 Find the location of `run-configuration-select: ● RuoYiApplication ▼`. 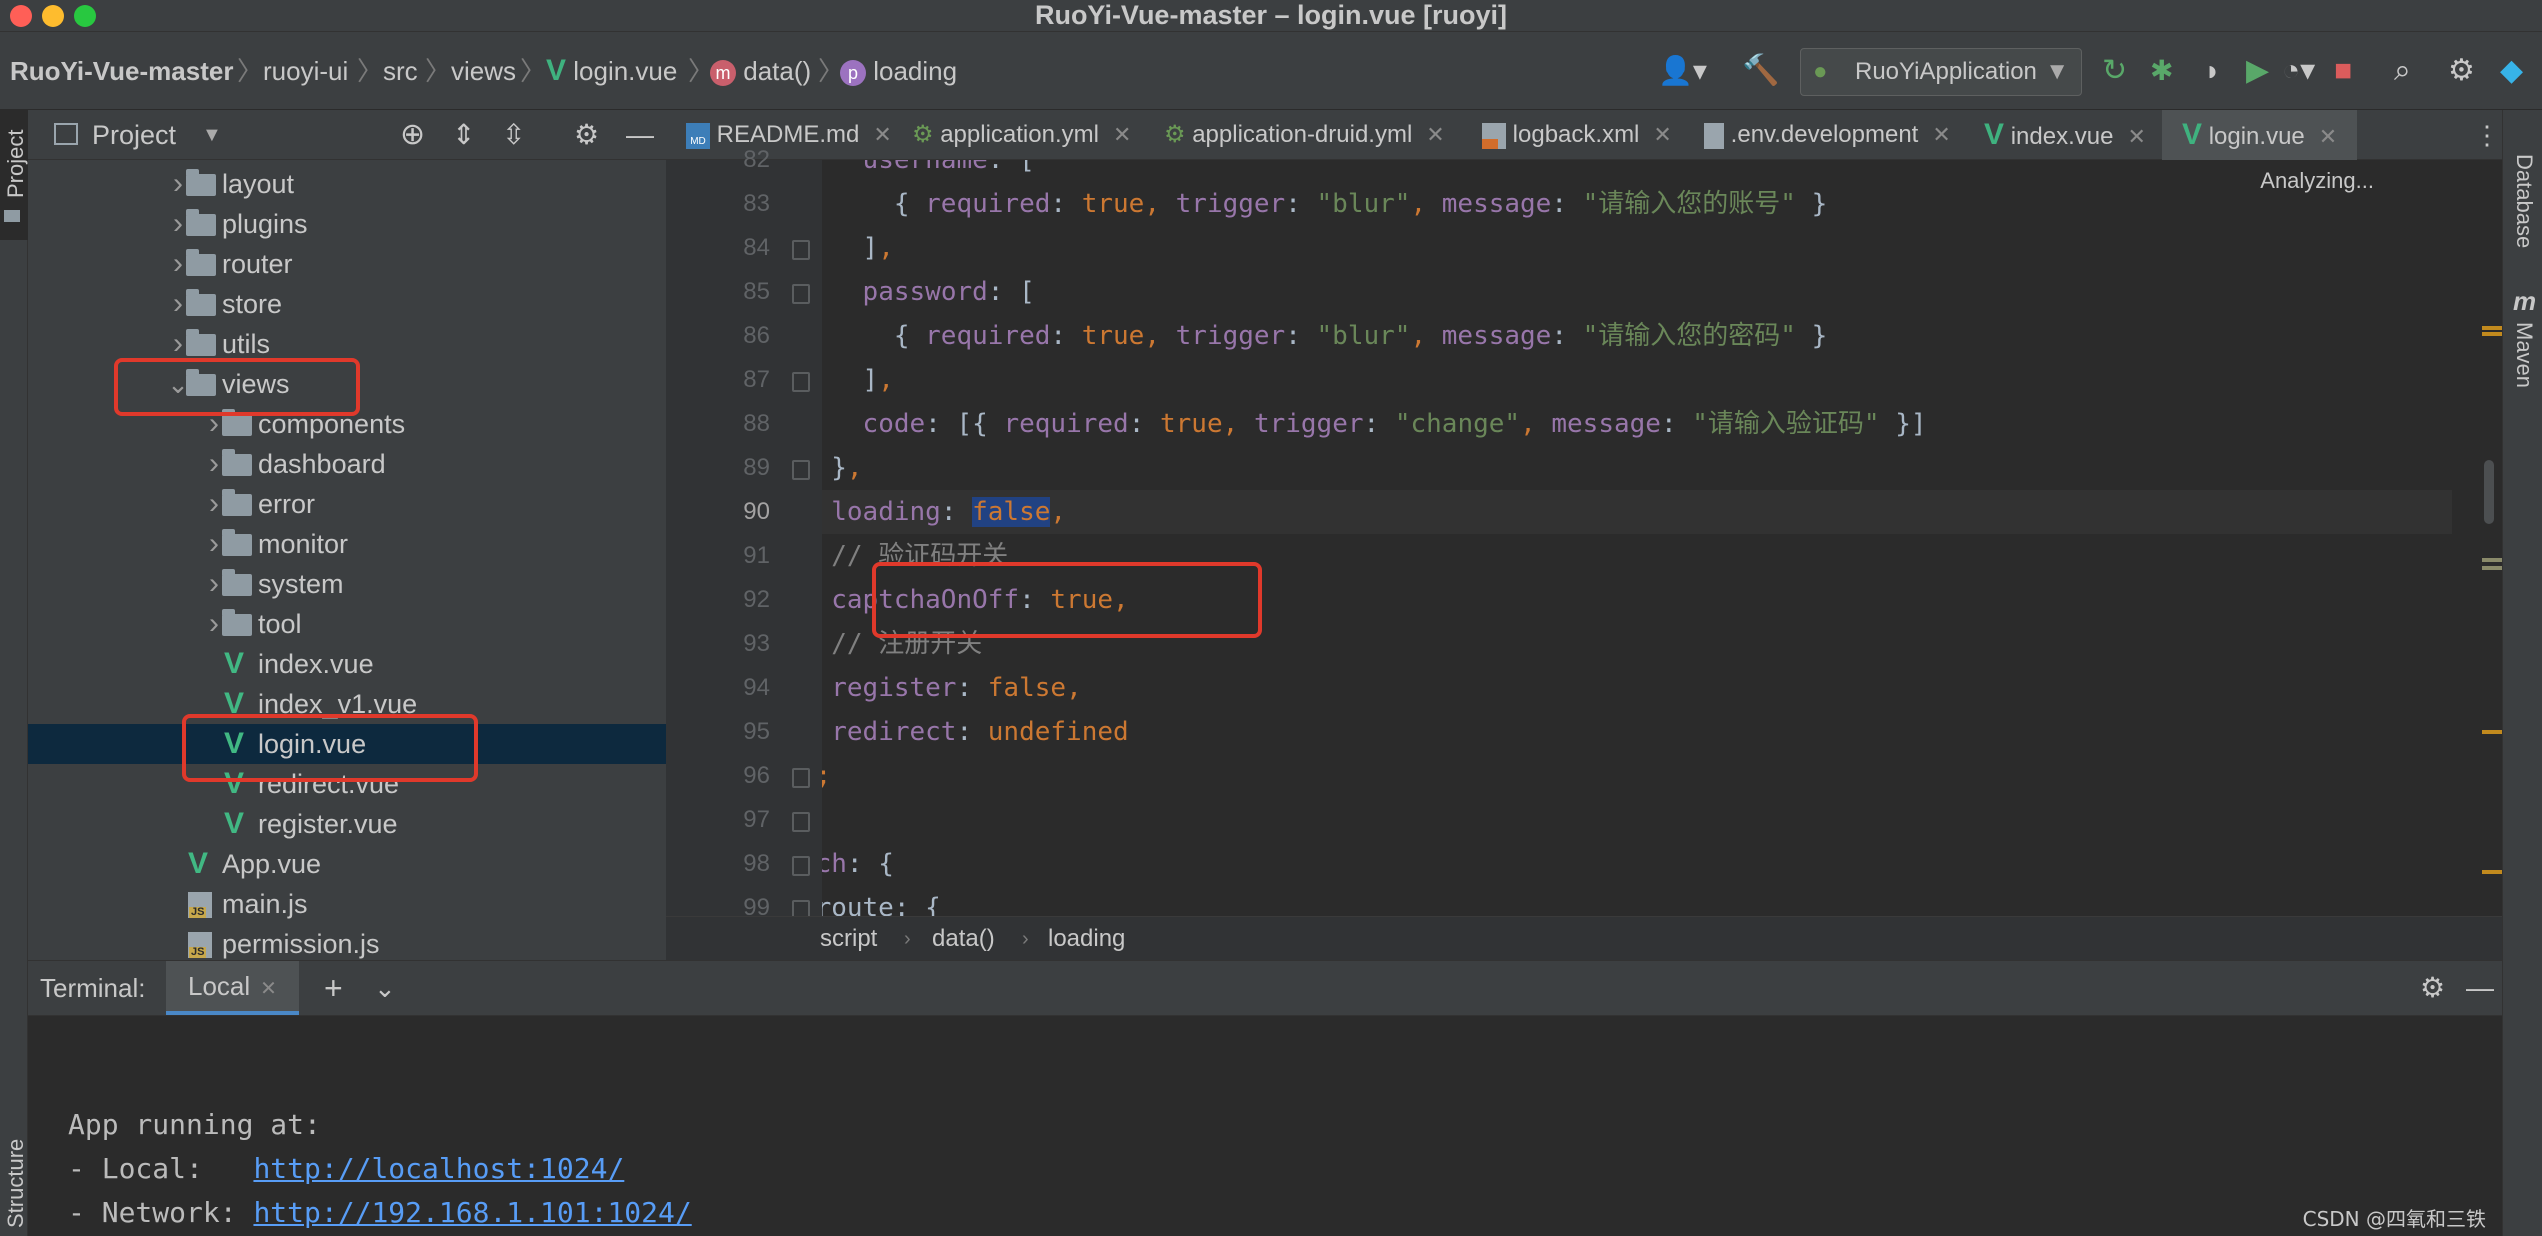

run-configuration-select: ● RuoYiApplication ▼ is located at coordinates (1941, 72).